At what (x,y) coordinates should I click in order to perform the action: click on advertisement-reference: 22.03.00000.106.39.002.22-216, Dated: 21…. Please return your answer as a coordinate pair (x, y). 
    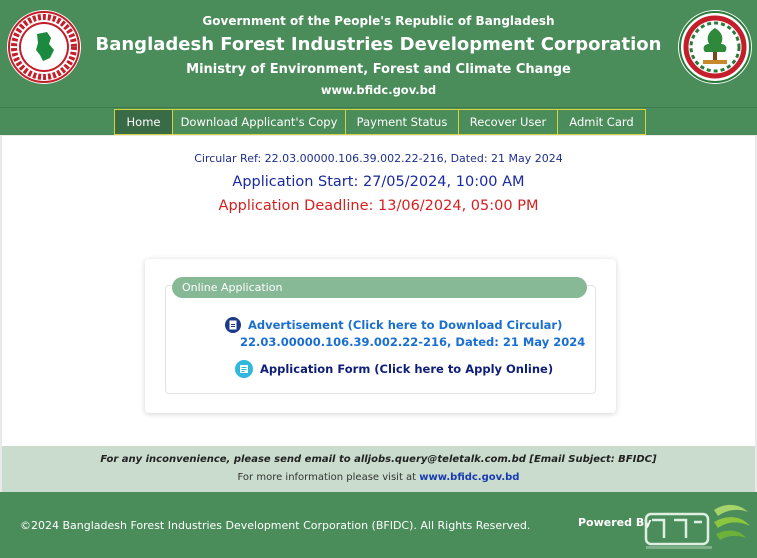
    Looking at the image, I should click on (412, 342).